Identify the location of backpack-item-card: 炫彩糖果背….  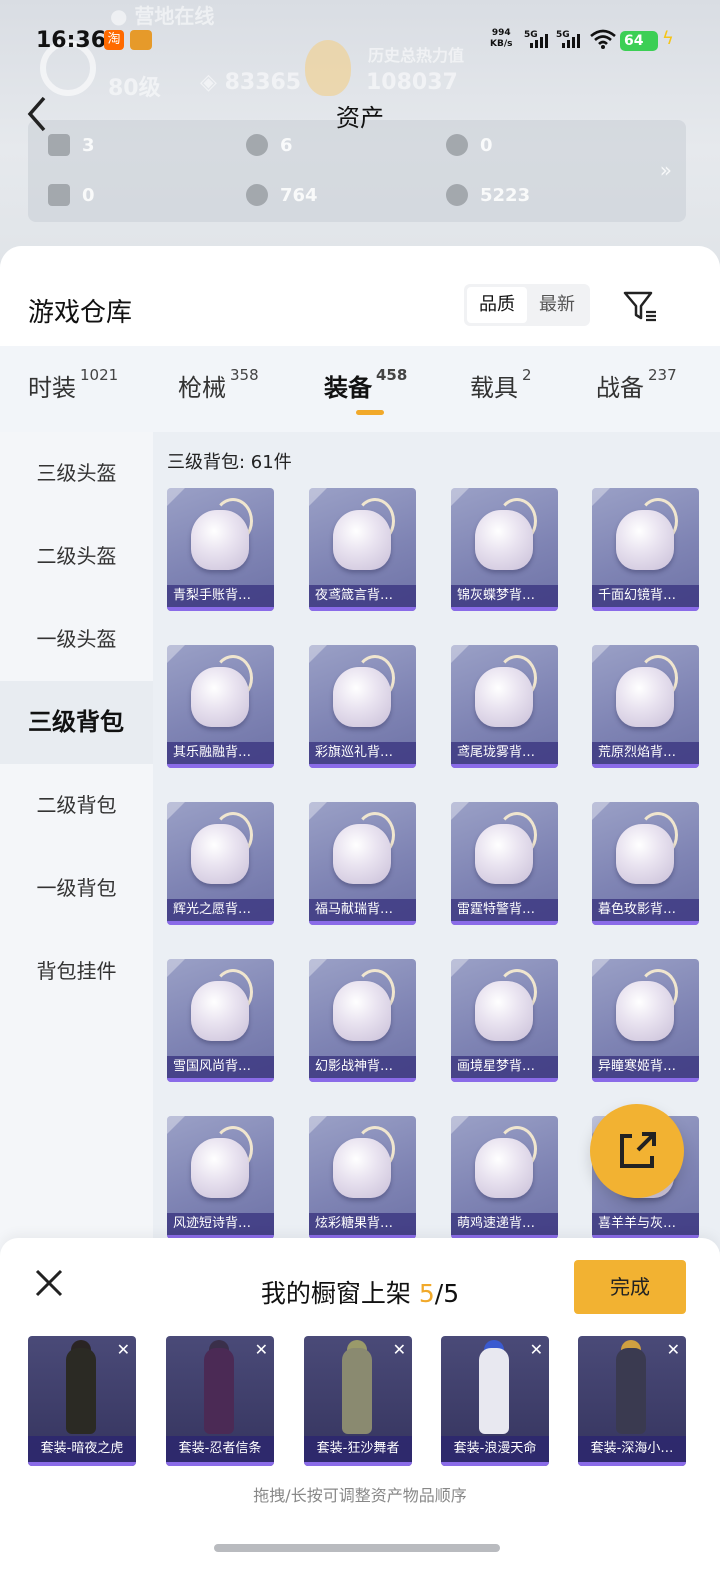
(362, 1177).